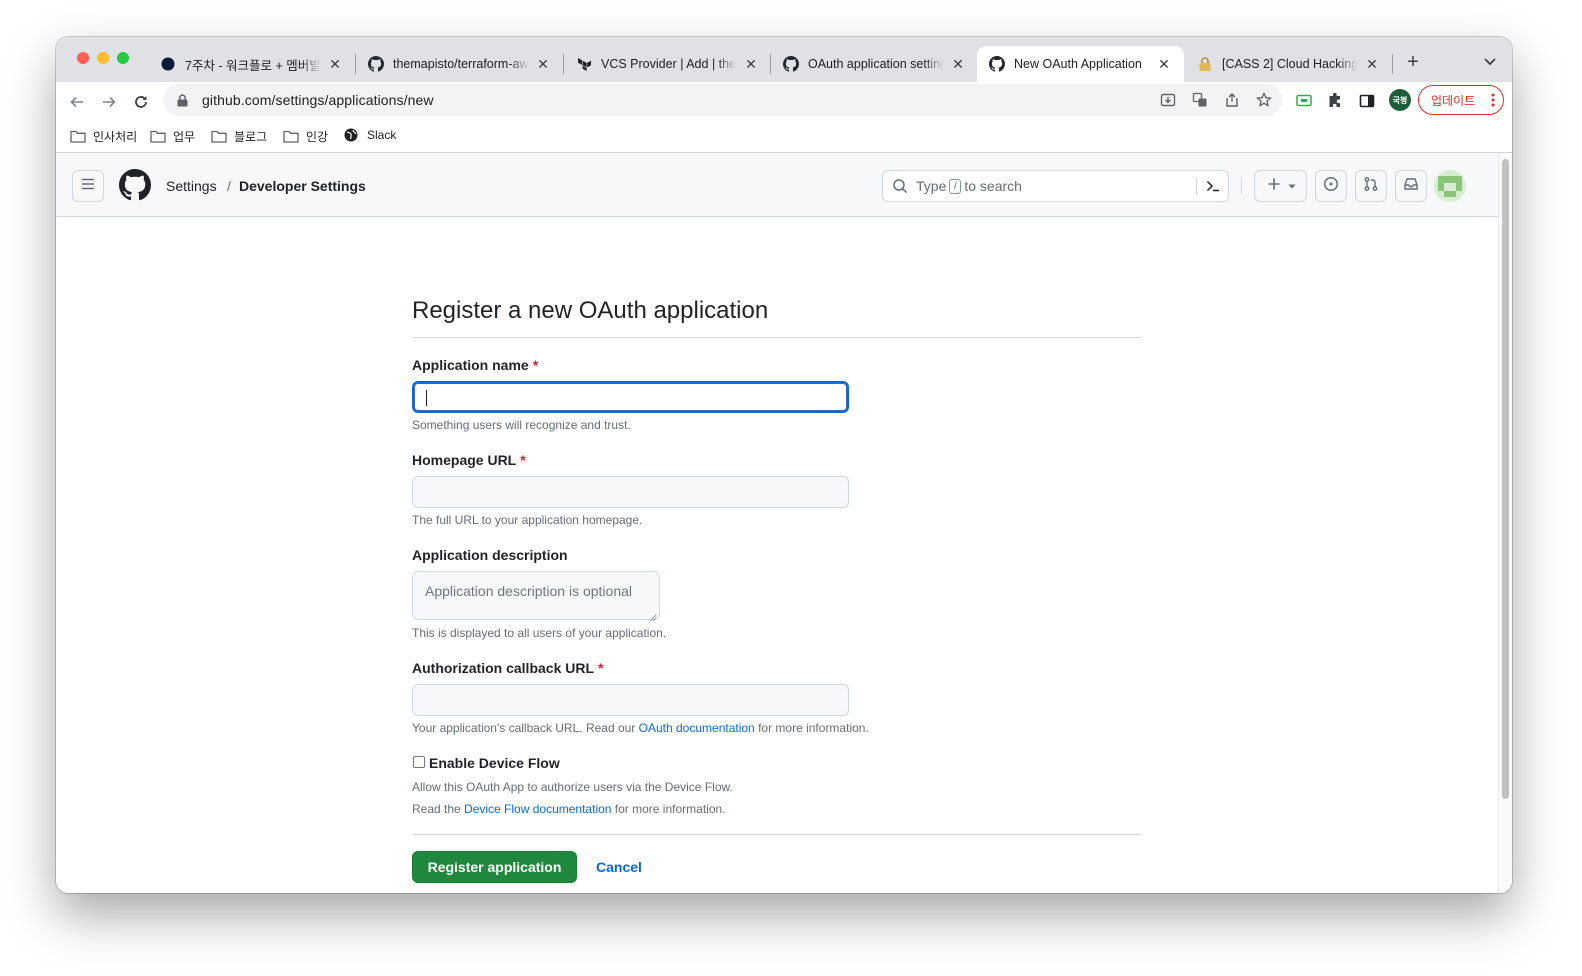 This screenshot has height=976, width=1582. I want to click on tab-title: OAuth application settings, so click(876, 64).